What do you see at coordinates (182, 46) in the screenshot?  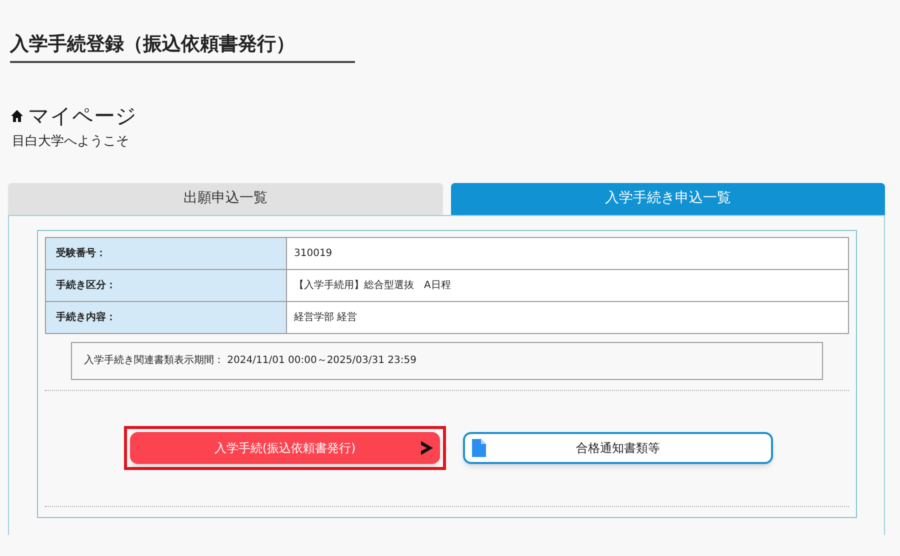 I see `page-title: 入学手続登録（振込依頼書発行）` at bounding box center [182, 46].